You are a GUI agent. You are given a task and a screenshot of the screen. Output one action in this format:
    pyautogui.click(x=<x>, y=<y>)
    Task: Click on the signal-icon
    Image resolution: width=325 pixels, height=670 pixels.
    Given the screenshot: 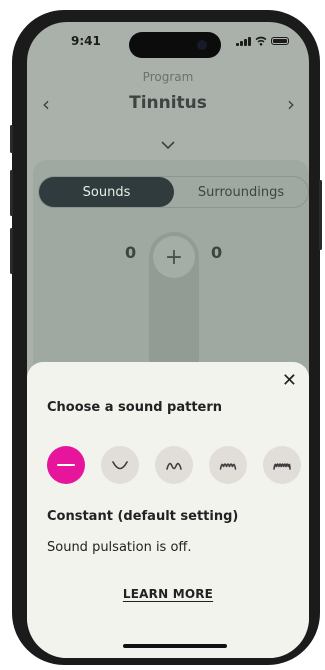 What is the action you would take?
    pyautogui.click(x=243, y=41)
    